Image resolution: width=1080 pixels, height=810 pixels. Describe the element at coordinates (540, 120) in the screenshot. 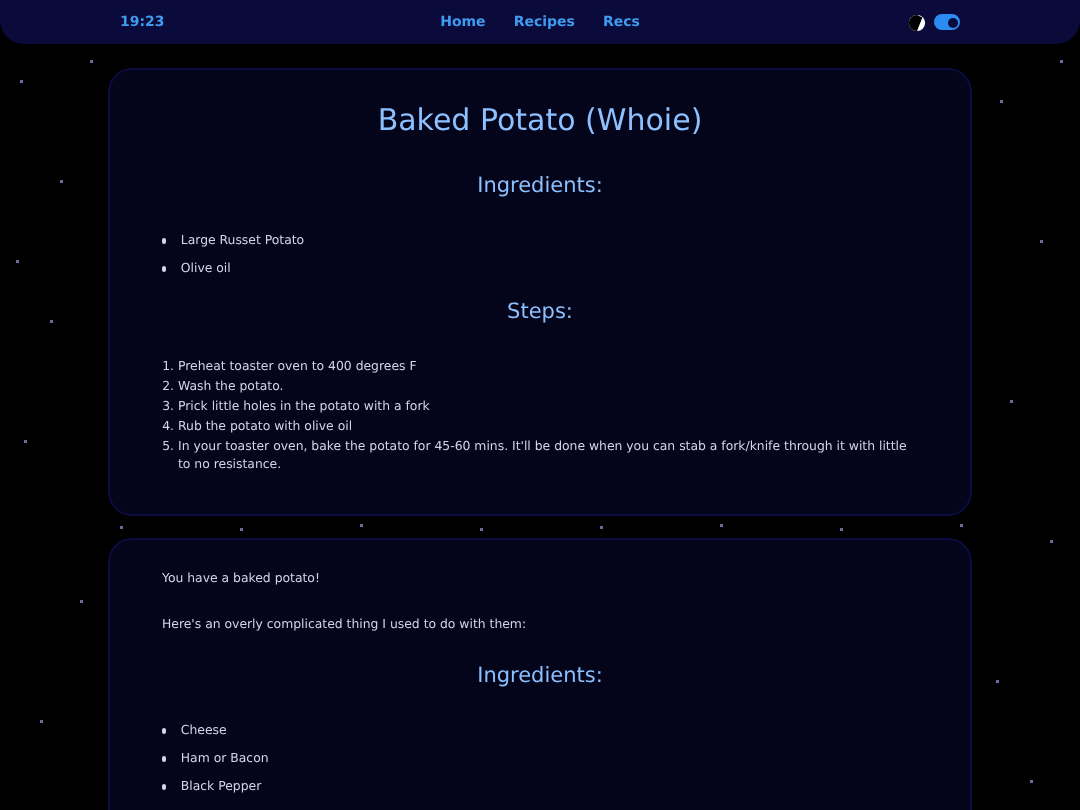

I see `recipe-title: Baked Potato (Whoie)` at that location.